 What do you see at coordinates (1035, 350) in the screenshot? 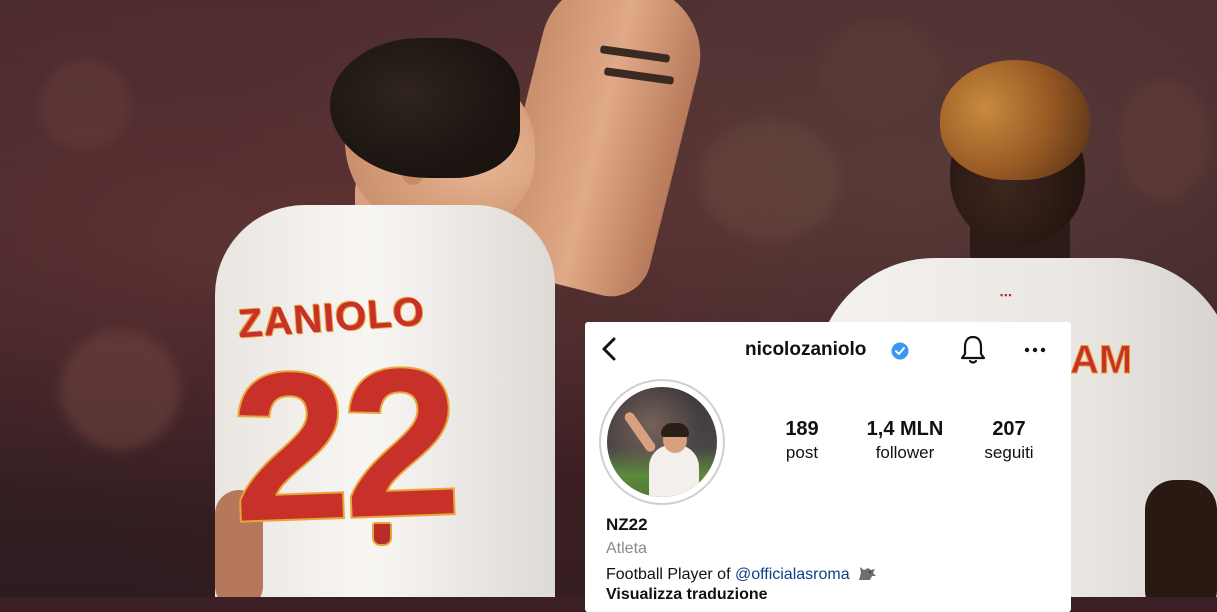
I see `more-icon` at bounding box center [1035, 350].